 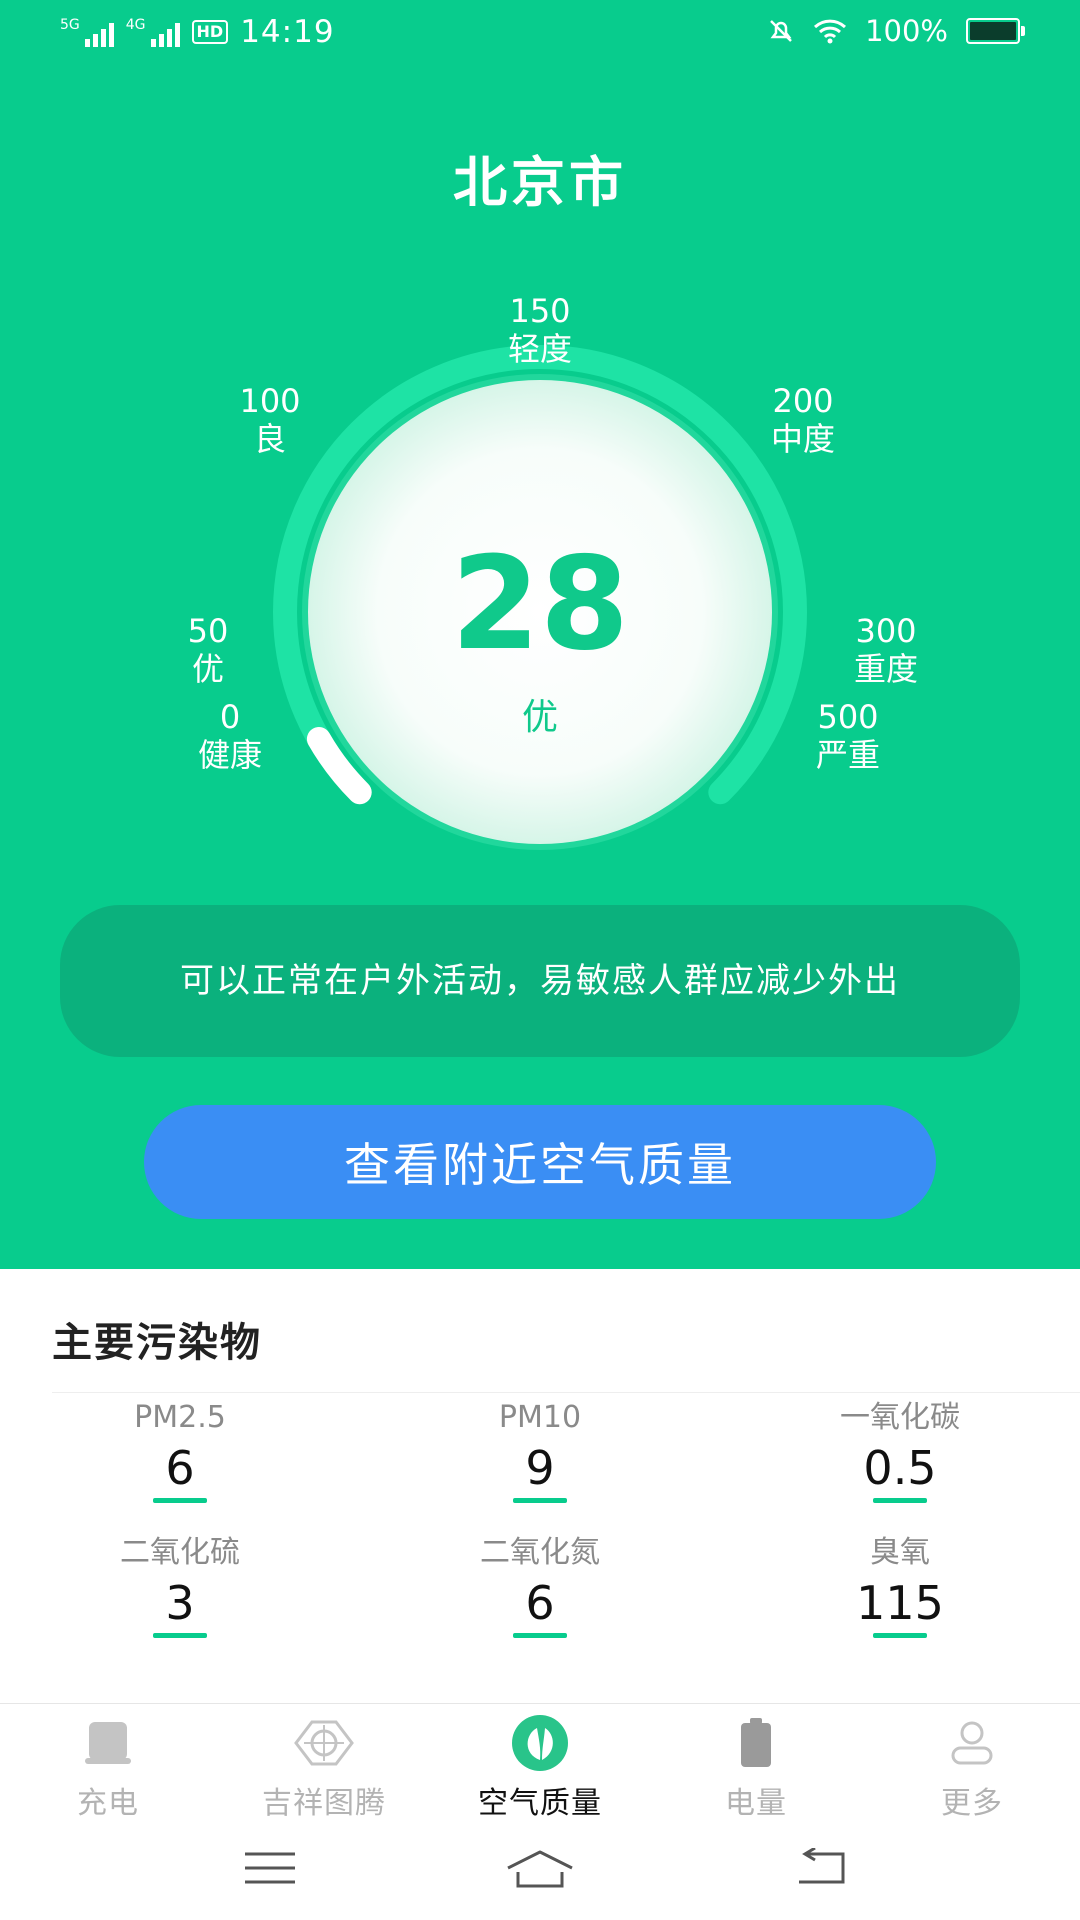 I want to click on system-navigation-bar, so click(x=540, y=1874).